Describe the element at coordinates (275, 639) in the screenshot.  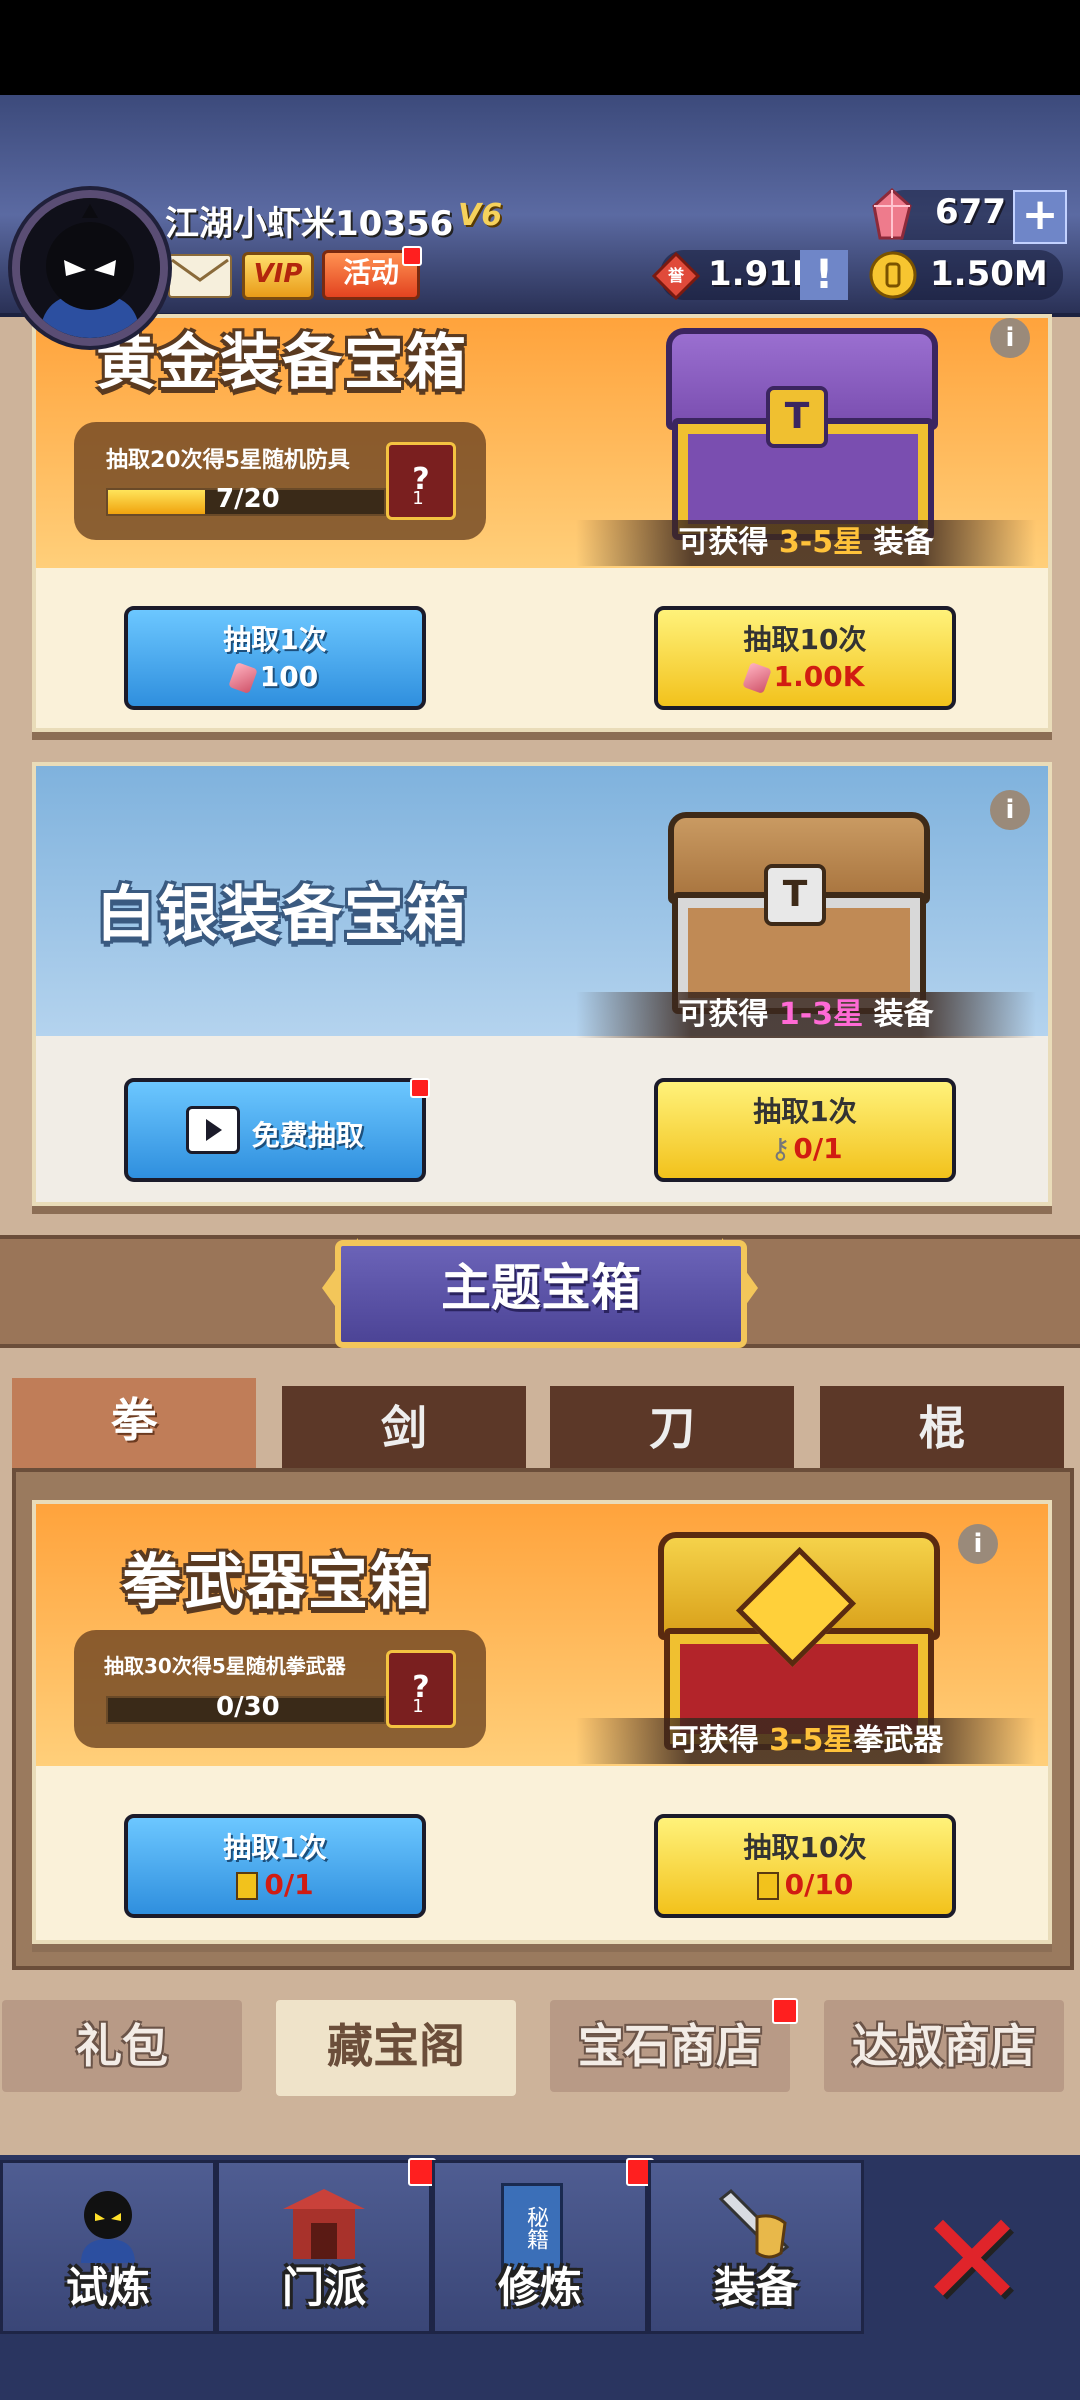
I see `gold-draw1-label: 抽取1次` at that location.